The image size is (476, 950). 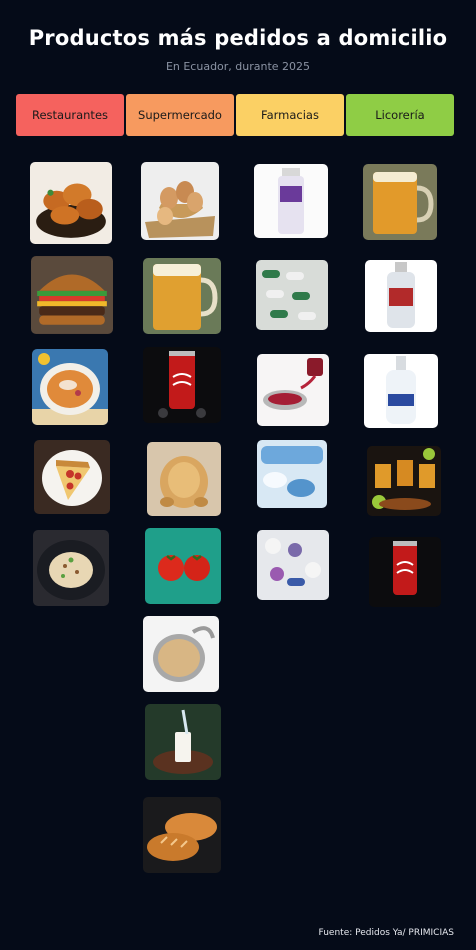 What do you see at coordinates (71, 203) in the screenshot?
I see `fried-chicken-icon` at bounding box center [71, 203].